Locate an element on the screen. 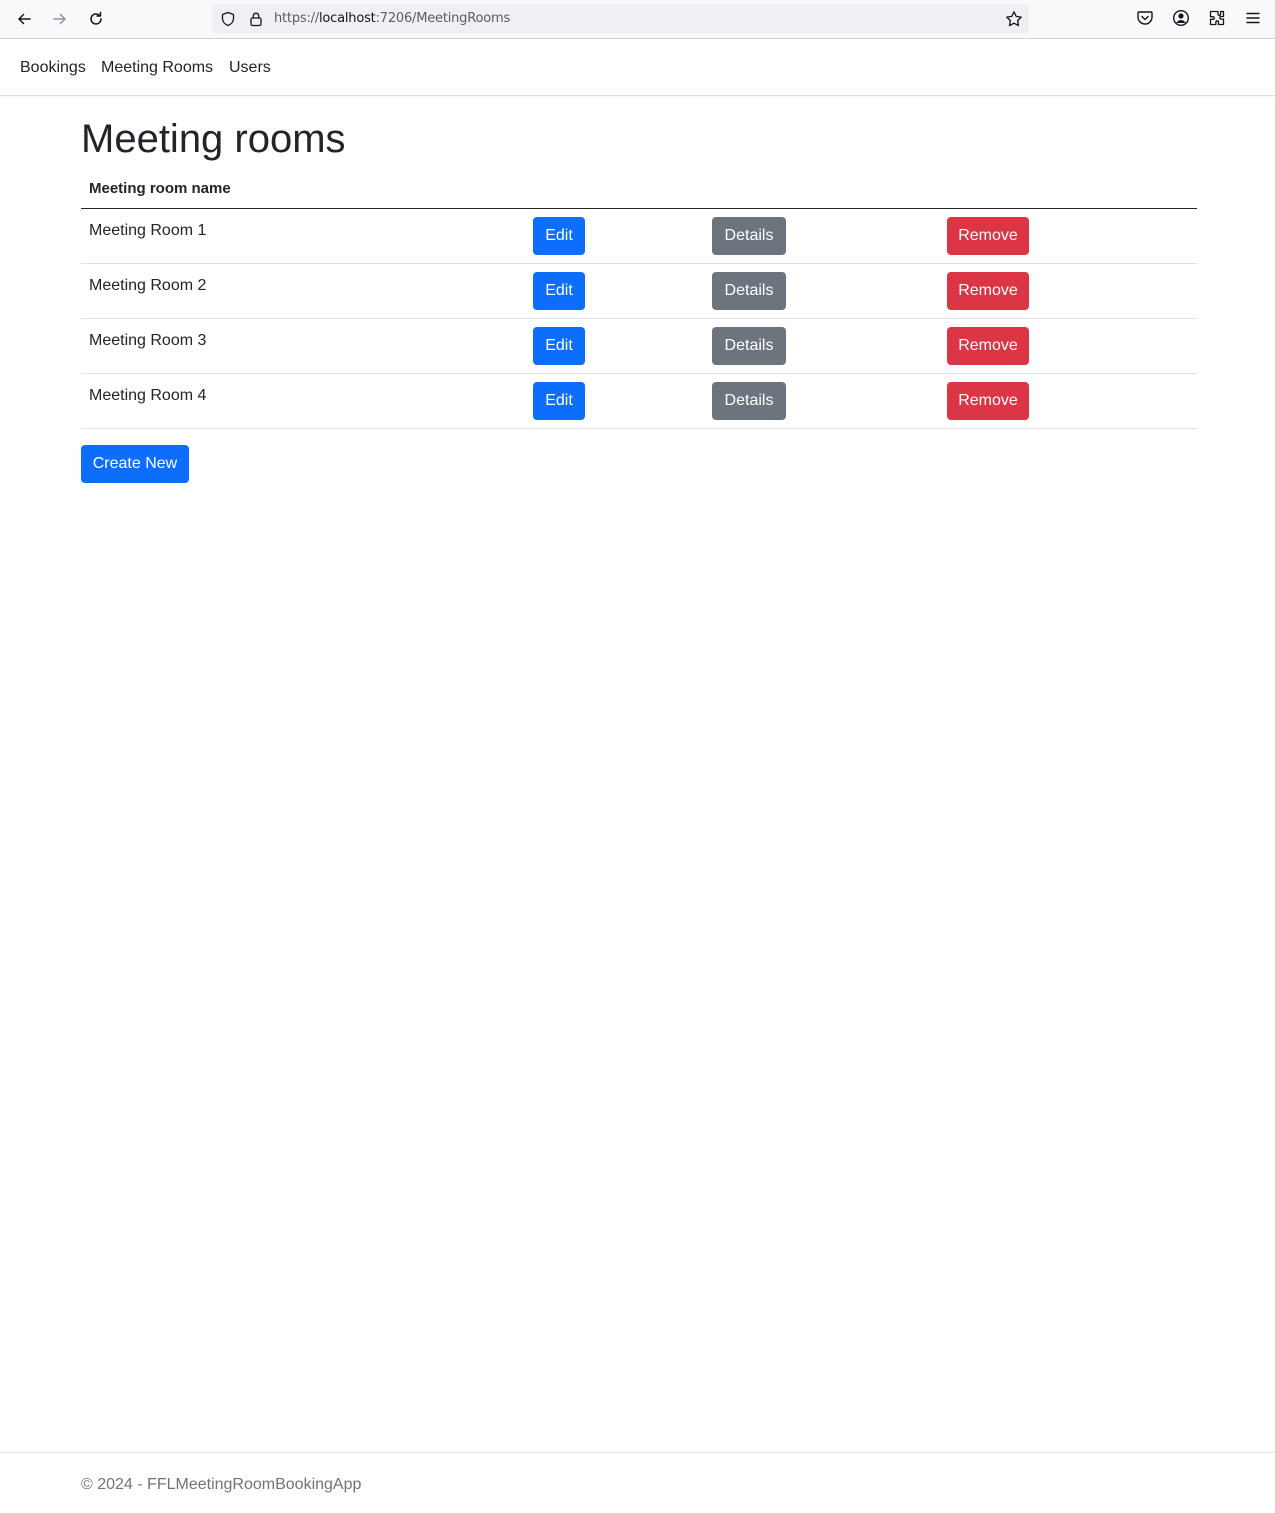 The image size is (1275, 1513). menu-icon is located at coordinates (1253, 18).